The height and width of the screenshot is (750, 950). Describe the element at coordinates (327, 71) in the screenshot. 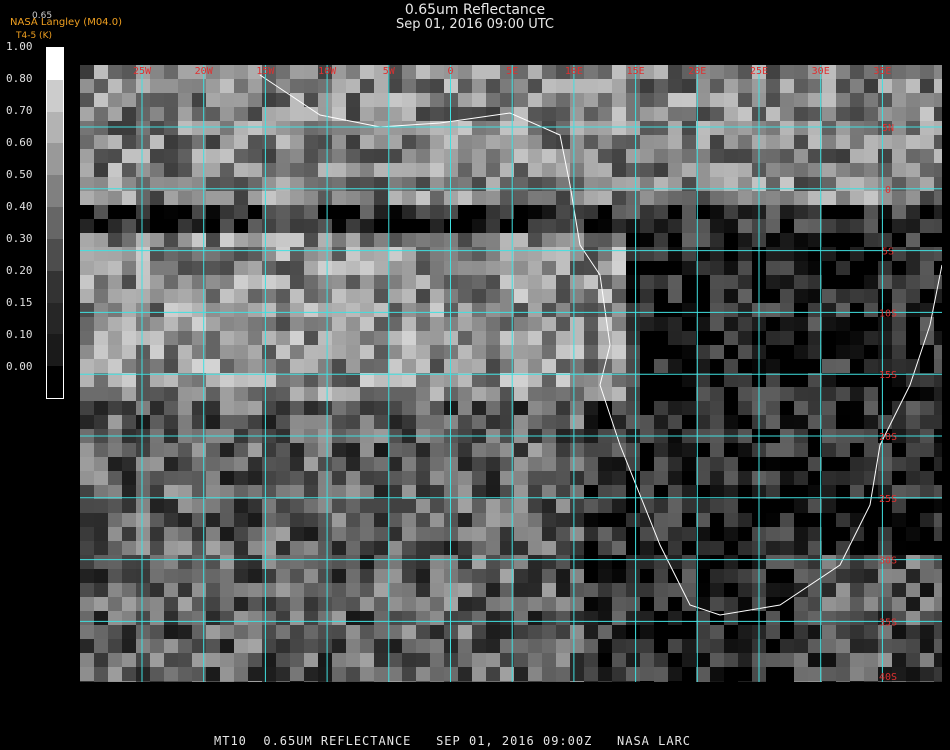

I see `lon-label: 10W` at that location.